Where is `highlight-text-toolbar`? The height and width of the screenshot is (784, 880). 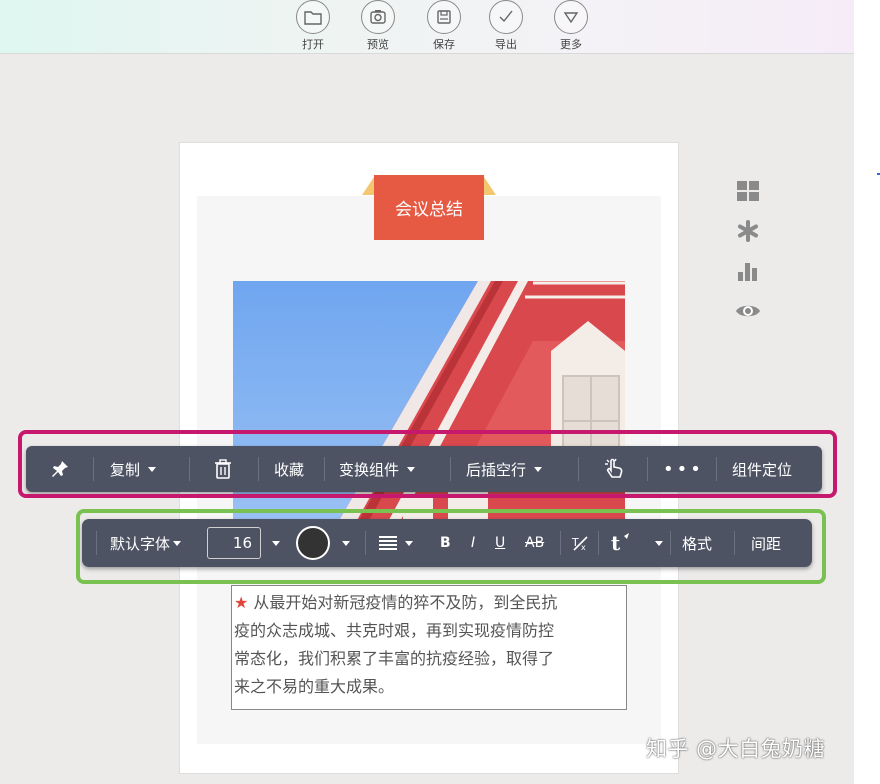 highlight-text-toolbar is located at coordinates (451, 546).